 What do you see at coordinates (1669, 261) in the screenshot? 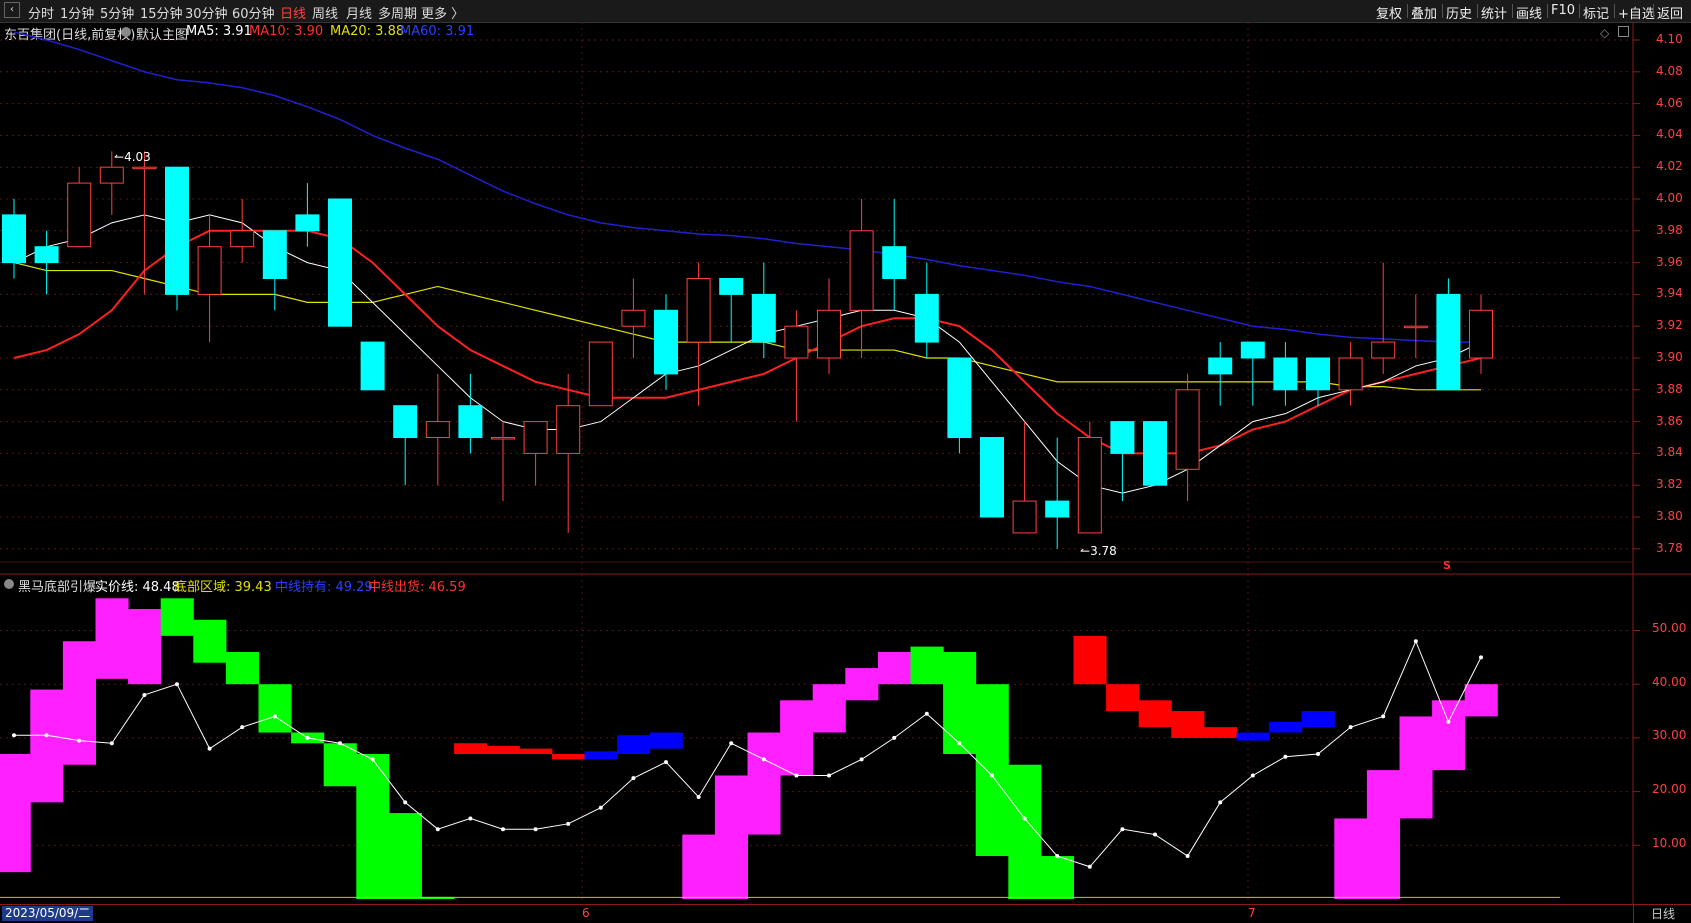
I see `y-tick-main: 3.96` at bounding box center [1669, 261].